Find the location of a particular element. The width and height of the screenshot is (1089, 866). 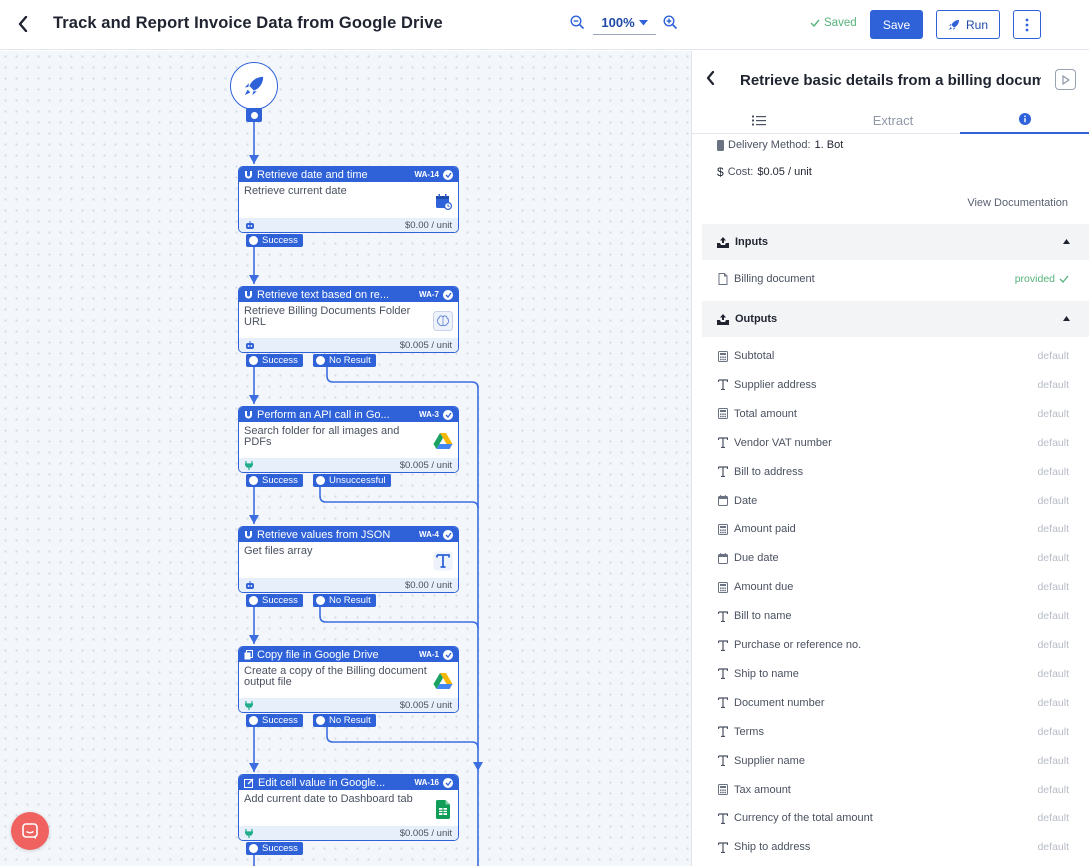

panel-back-button is located at coordinates (710, 80).